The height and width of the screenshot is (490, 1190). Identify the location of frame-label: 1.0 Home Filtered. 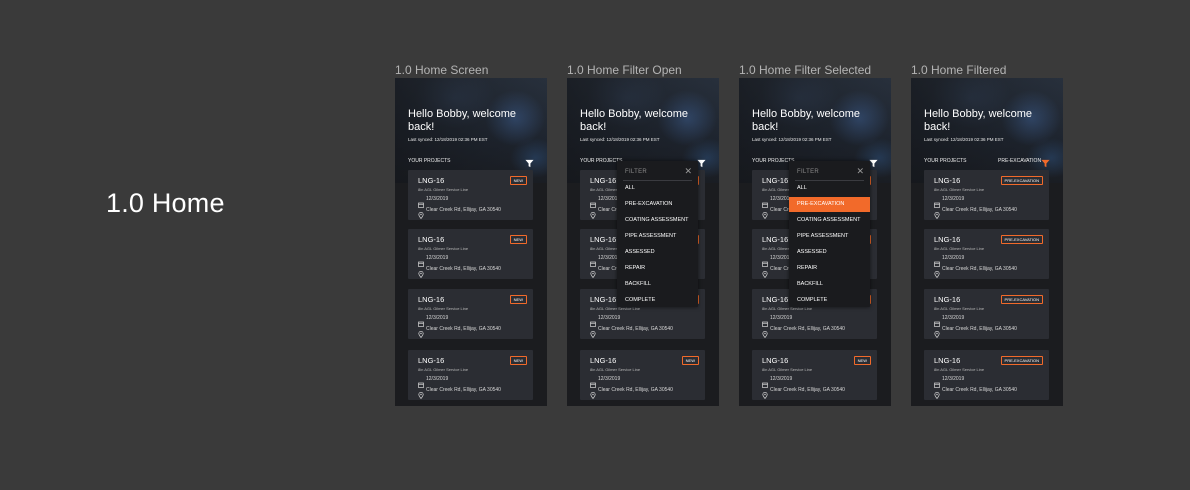
(959, 70).